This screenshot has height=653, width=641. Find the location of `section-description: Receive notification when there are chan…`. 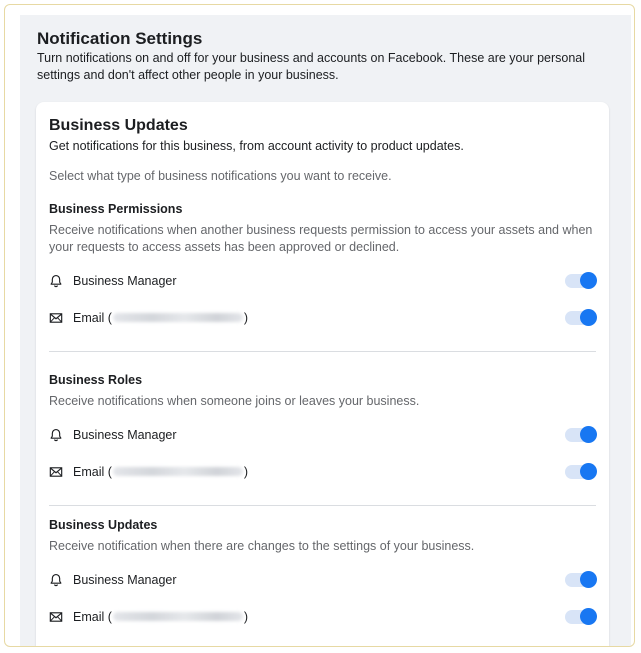

section-description: Receive notification when there are chan… is located at coordinates (262, 546).